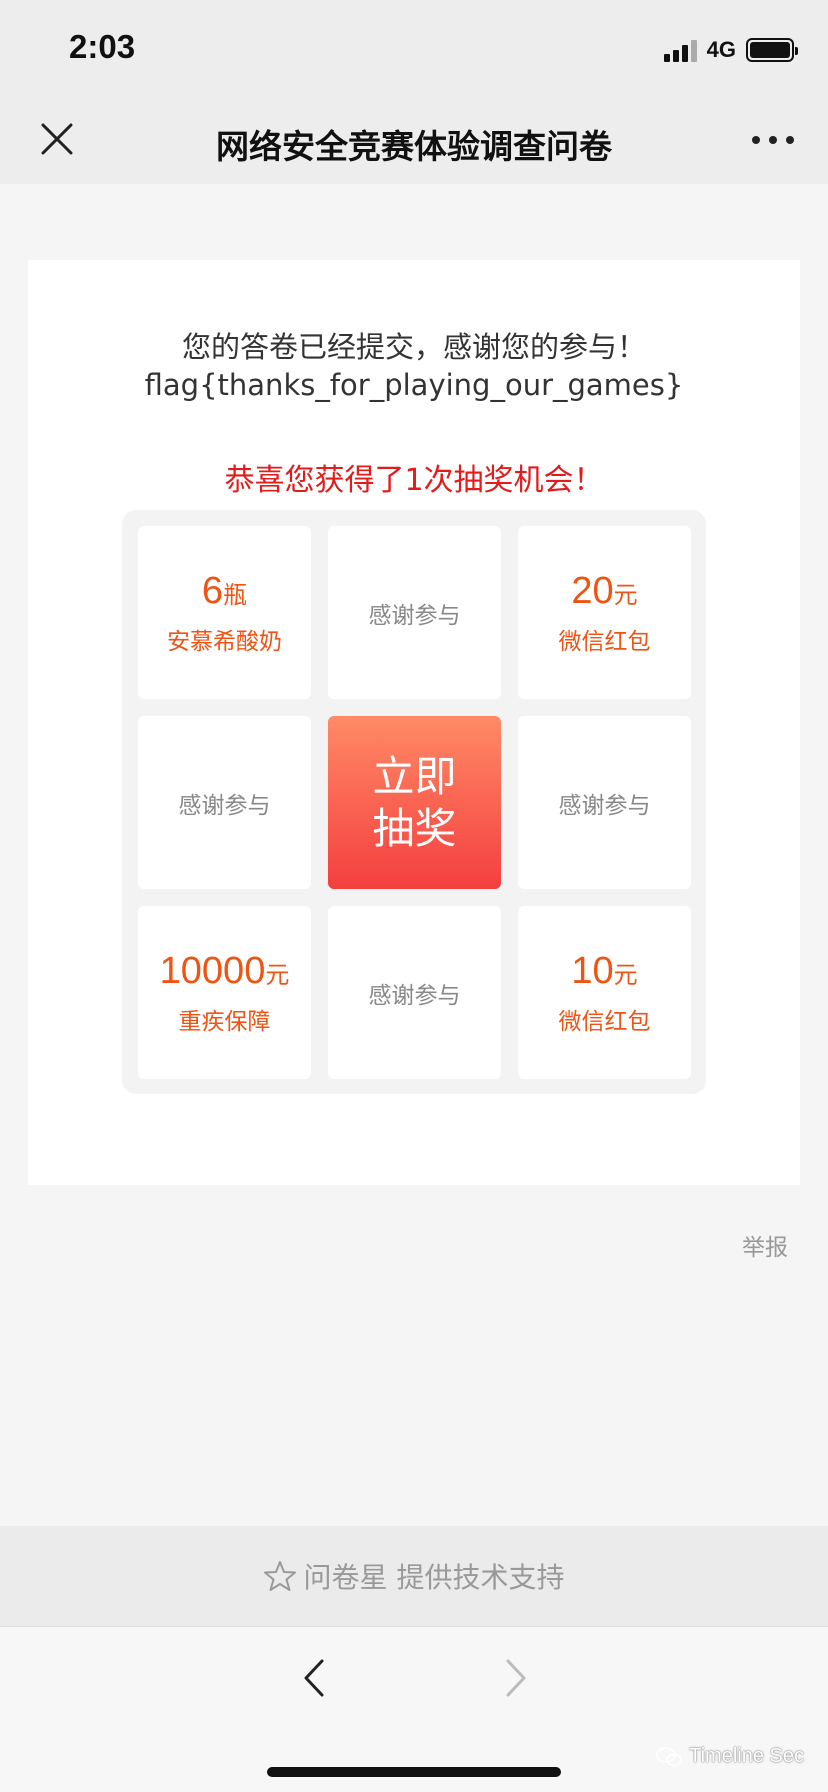  I want to click on submit-message: 您的答卷已经提交，感谢您的参与！, so click(413, 347).